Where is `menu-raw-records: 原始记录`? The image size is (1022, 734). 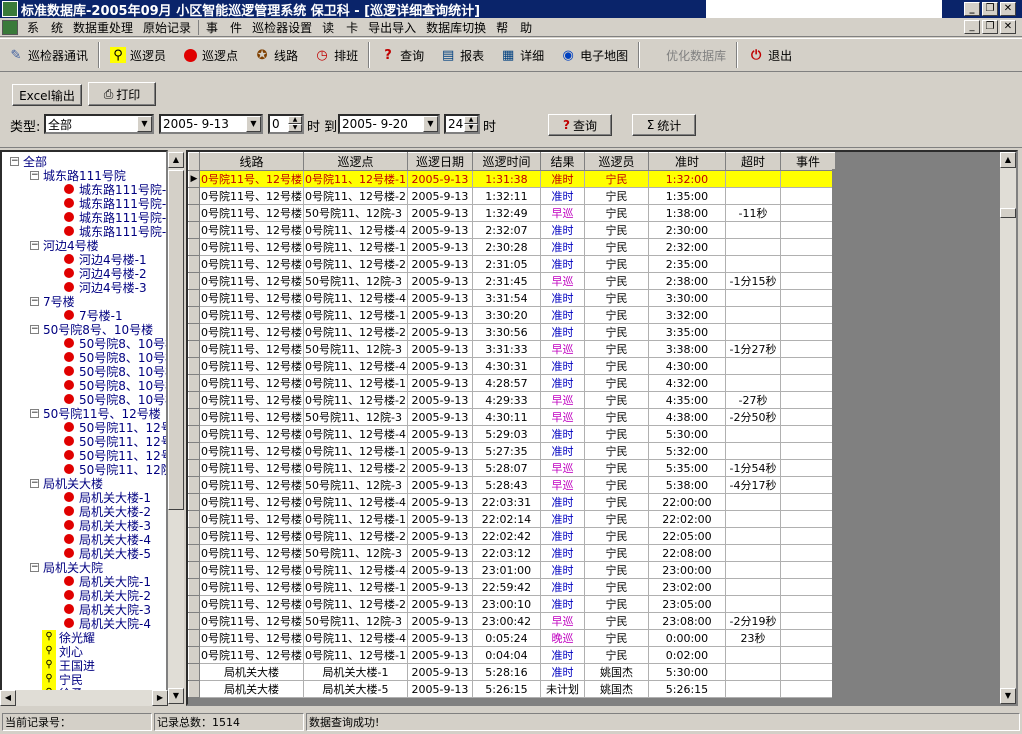 menu-raw-records: 原始记录 is located at coordinates (167, 27).